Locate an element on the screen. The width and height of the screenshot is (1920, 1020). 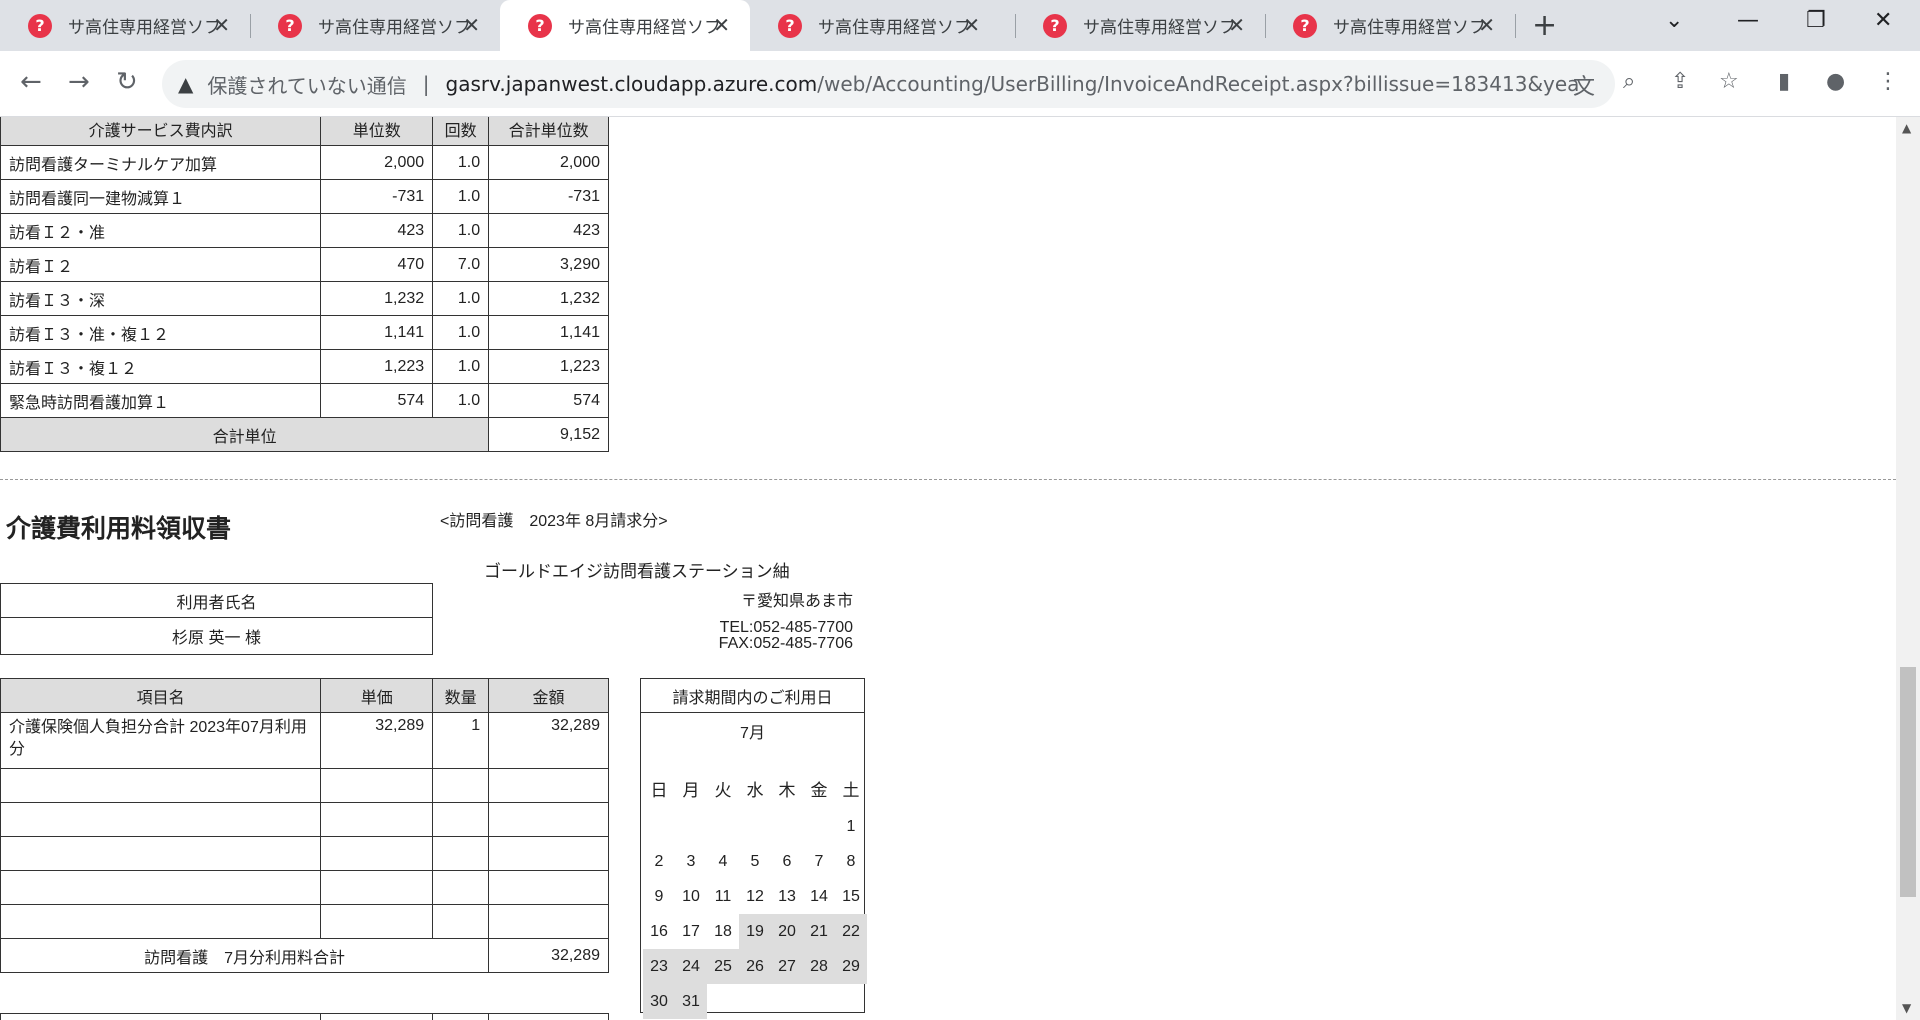
calendar-day: 4 is located at coordinates (723, 861).